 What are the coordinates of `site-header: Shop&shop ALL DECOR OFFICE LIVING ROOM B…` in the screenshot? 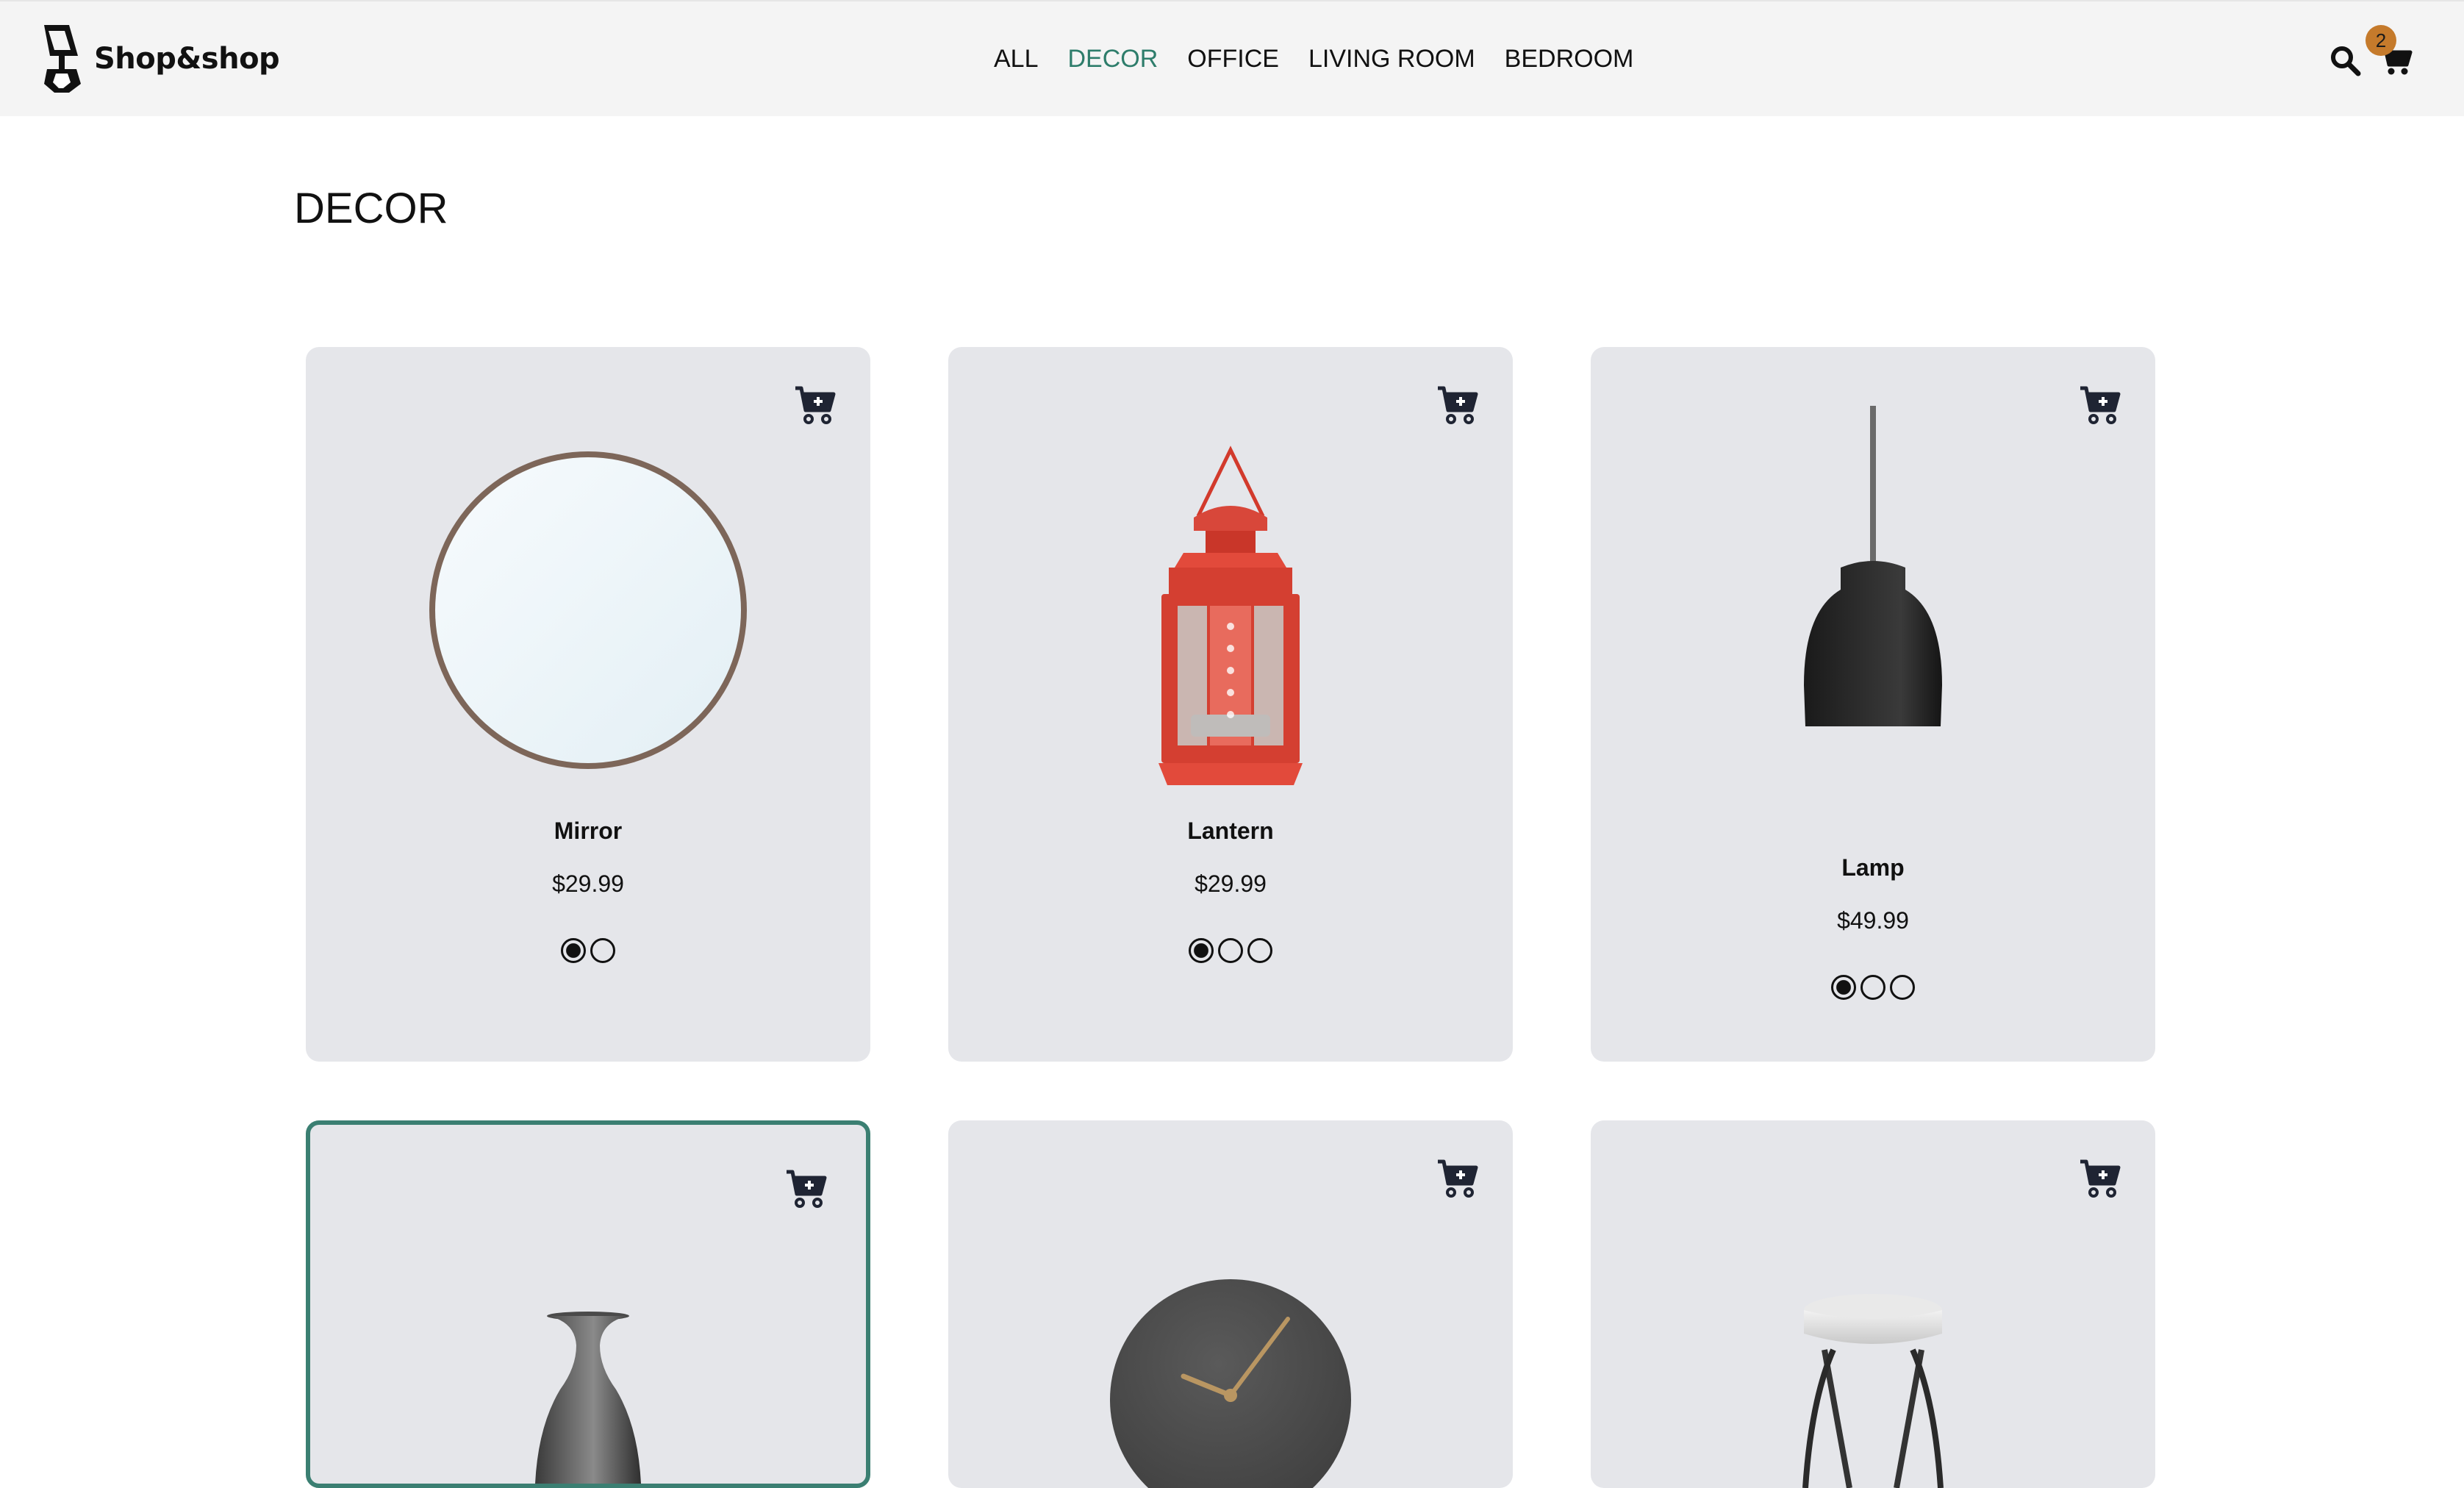 It's located at (1232, 58).